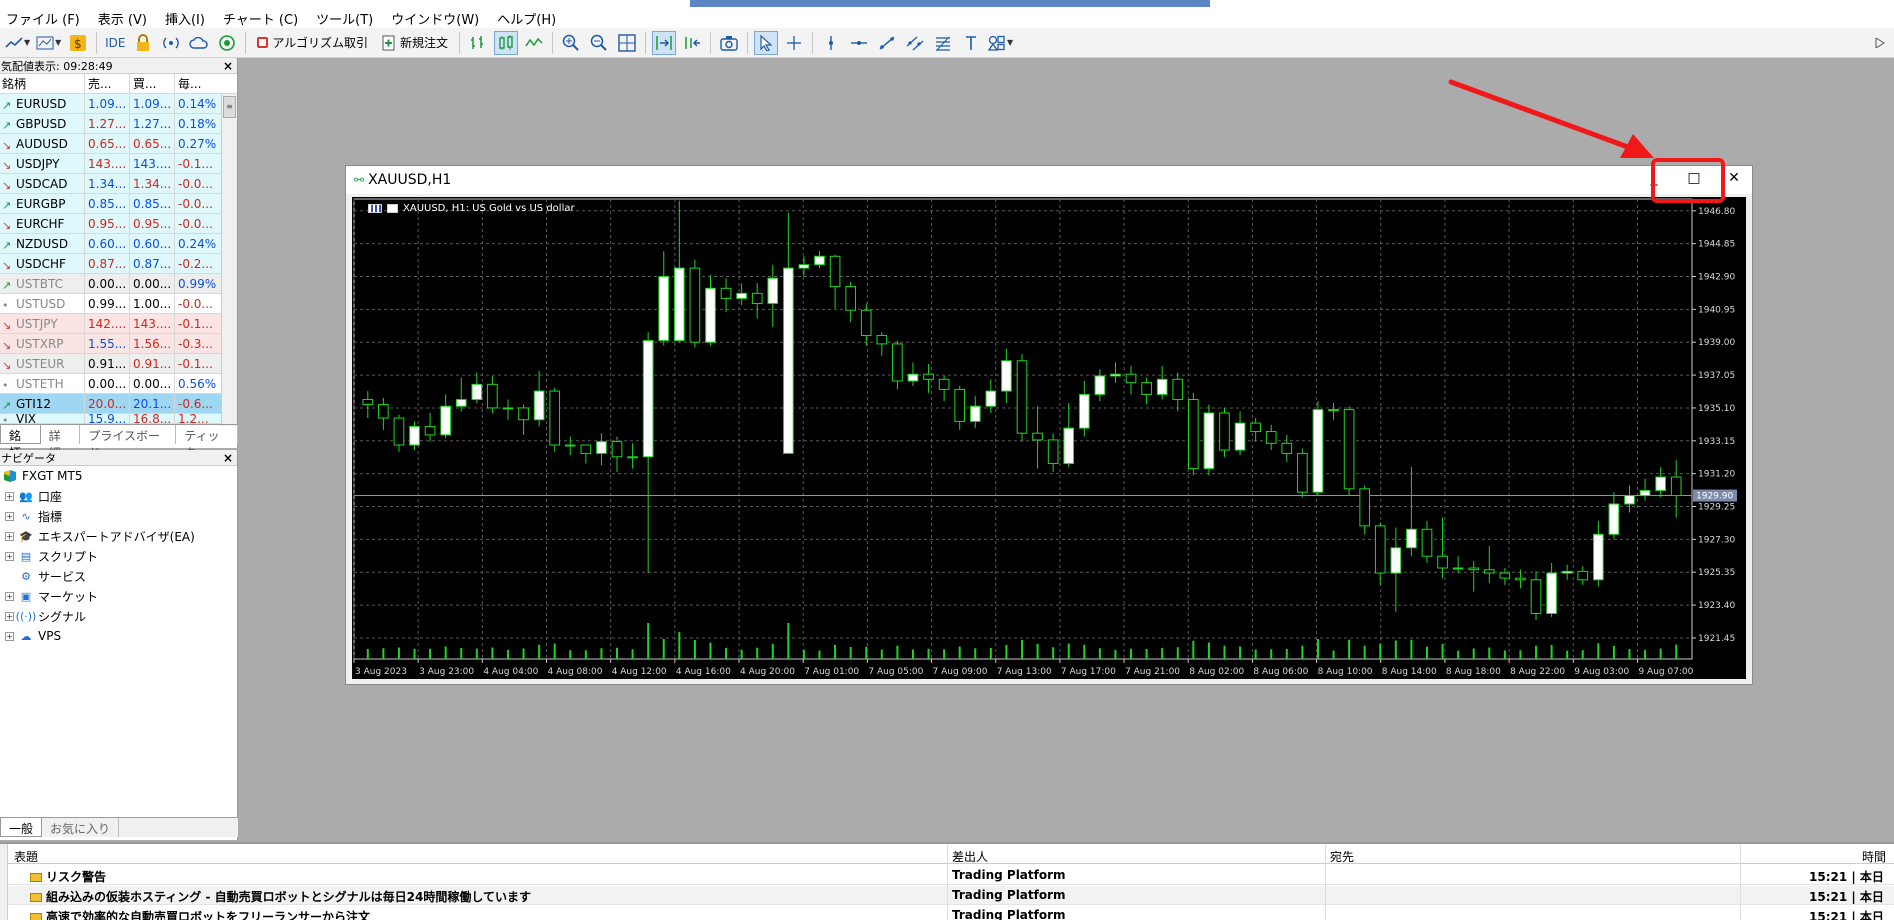  What do you see at coordinates (1880, 43) in the screenshot?
I see `toolbar-overflow-icon` at bounding box center [1880, 43].